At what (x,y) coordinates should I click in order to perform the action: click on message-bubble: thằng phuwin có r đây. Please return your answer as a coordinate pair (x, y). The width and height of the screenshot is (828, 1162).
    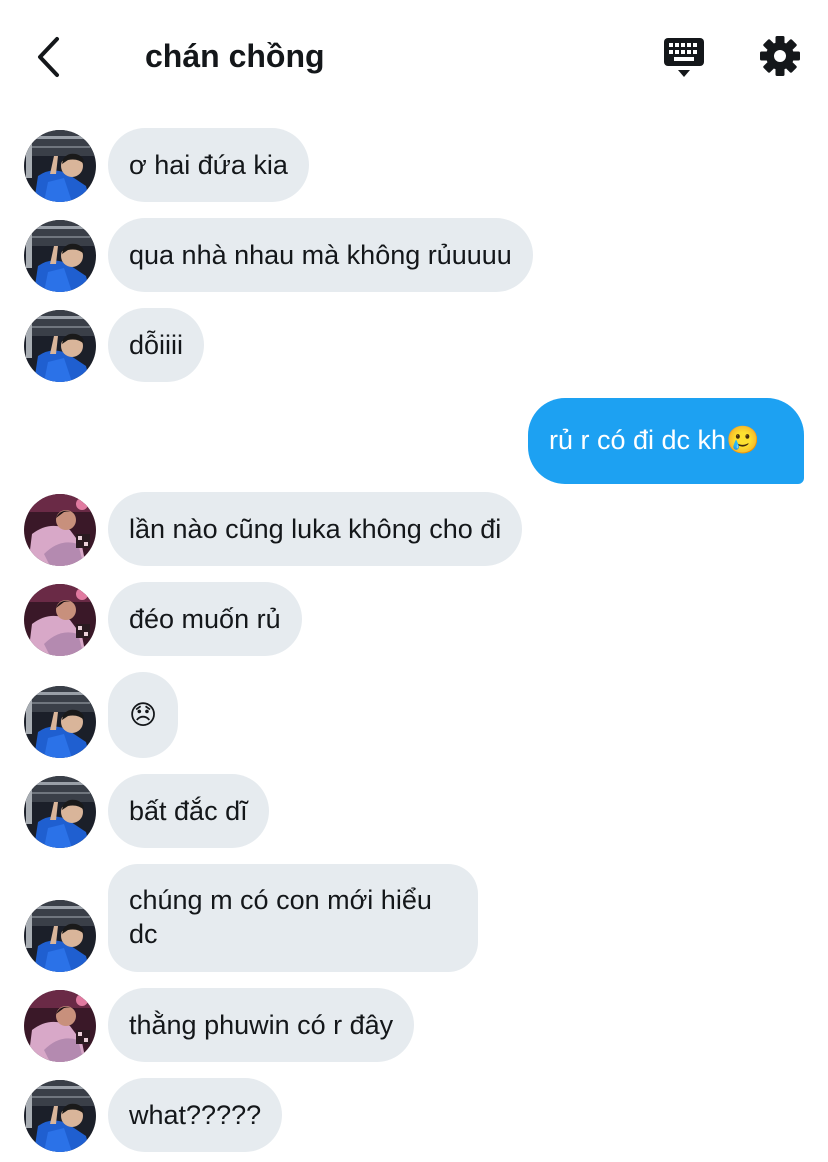
    Looking at the image, I should click on (261, 1025).